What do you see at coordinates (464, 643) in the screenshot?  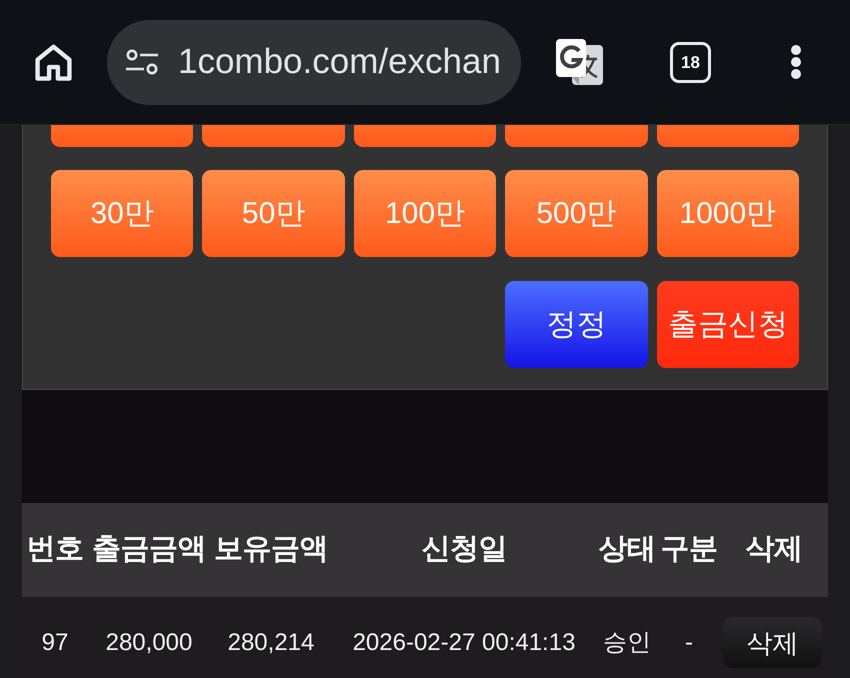 I see `table-cell-text: 2026-02-27 00:41:13` at bounding box center [464, 643].